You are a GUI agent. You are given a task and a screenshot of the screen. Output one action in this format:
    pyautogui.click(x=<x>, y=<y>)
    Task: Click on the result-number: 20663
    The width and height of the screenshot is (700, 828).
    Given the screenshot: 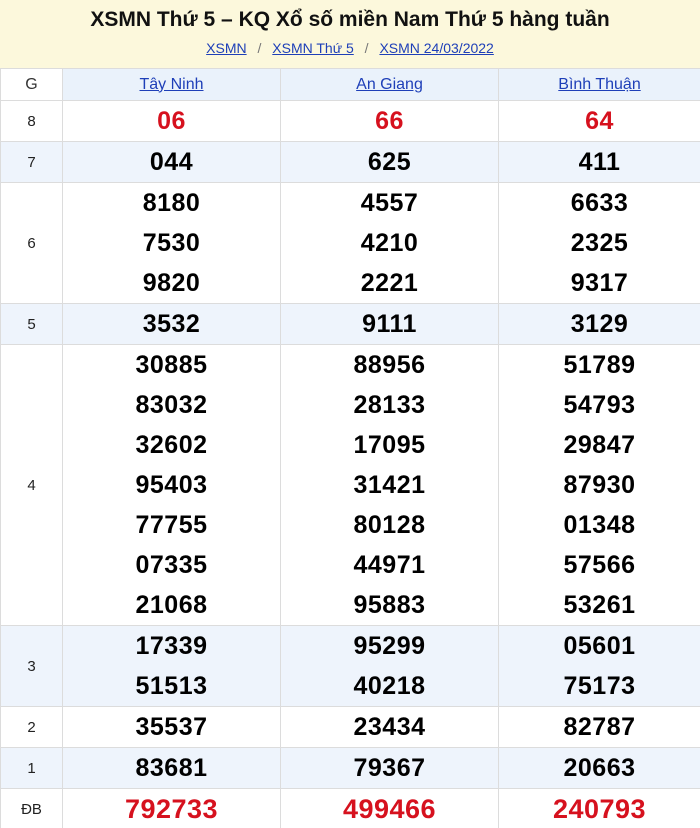 What is the action you would take?
    pyautogui.click(x=599, y=768)
    